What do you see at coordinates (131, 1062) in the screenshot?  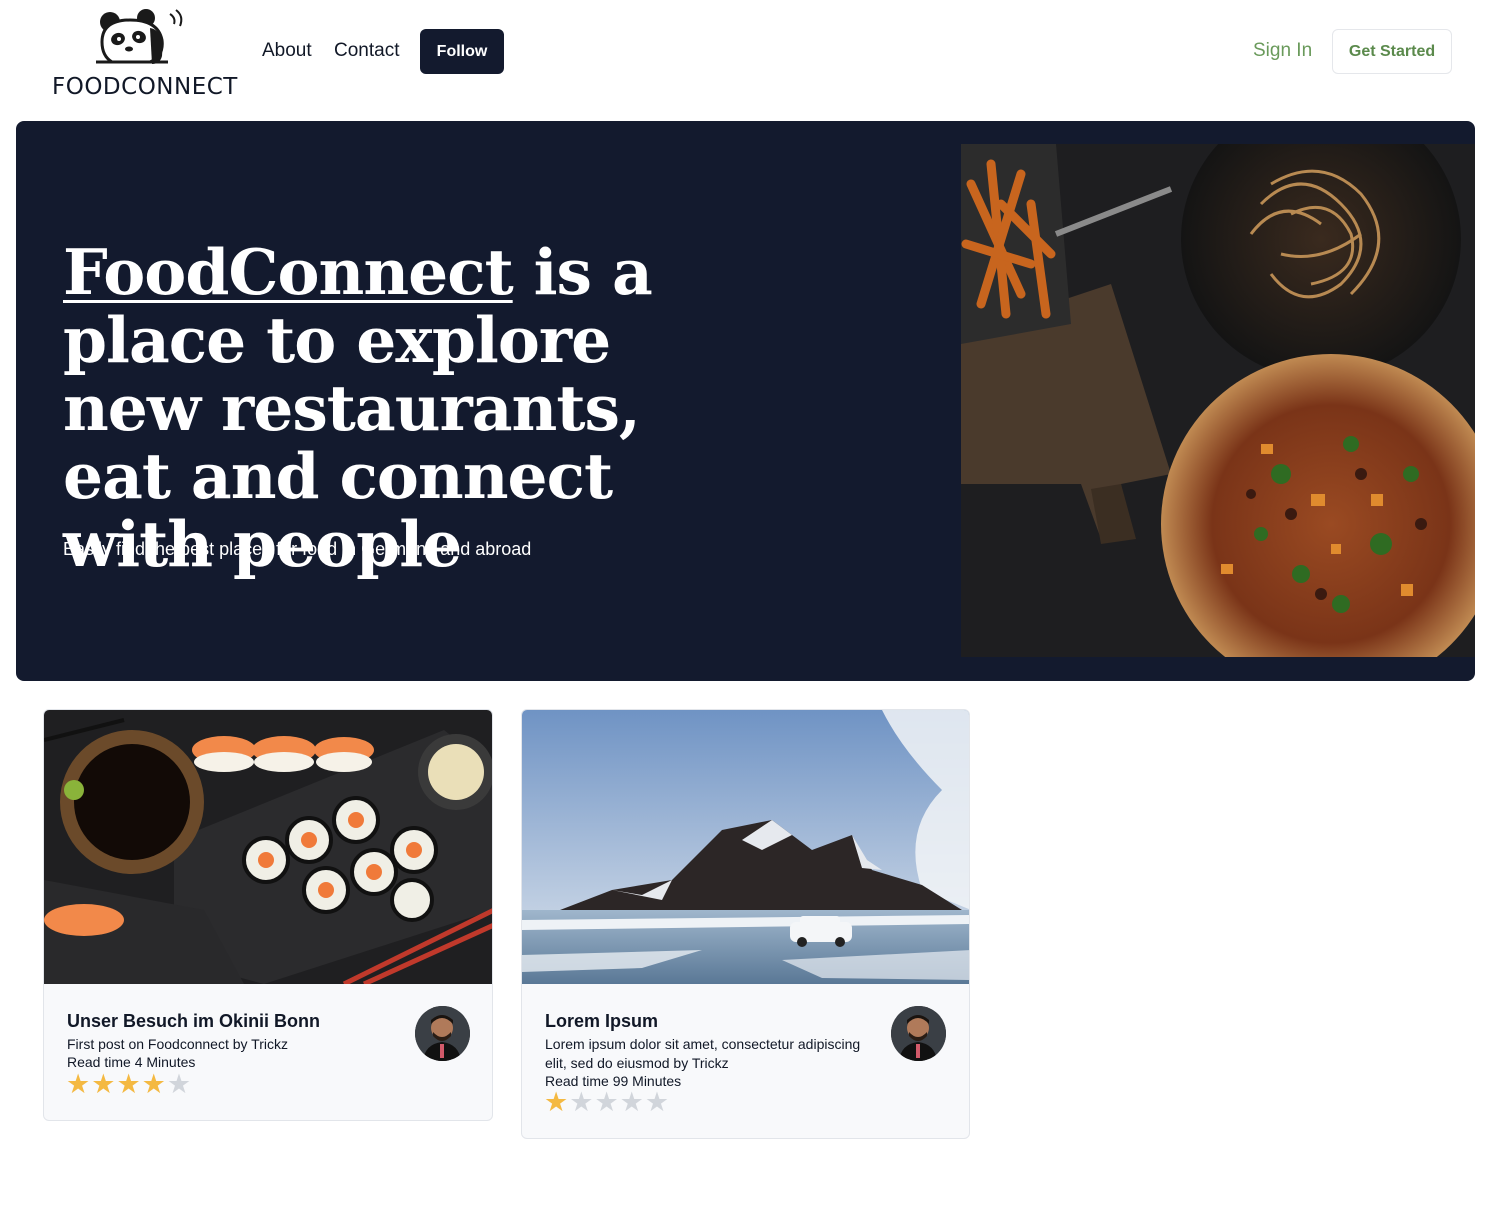 I see `post-read-time: Read time 4 Minutes` at bounding box center [131, 1062].